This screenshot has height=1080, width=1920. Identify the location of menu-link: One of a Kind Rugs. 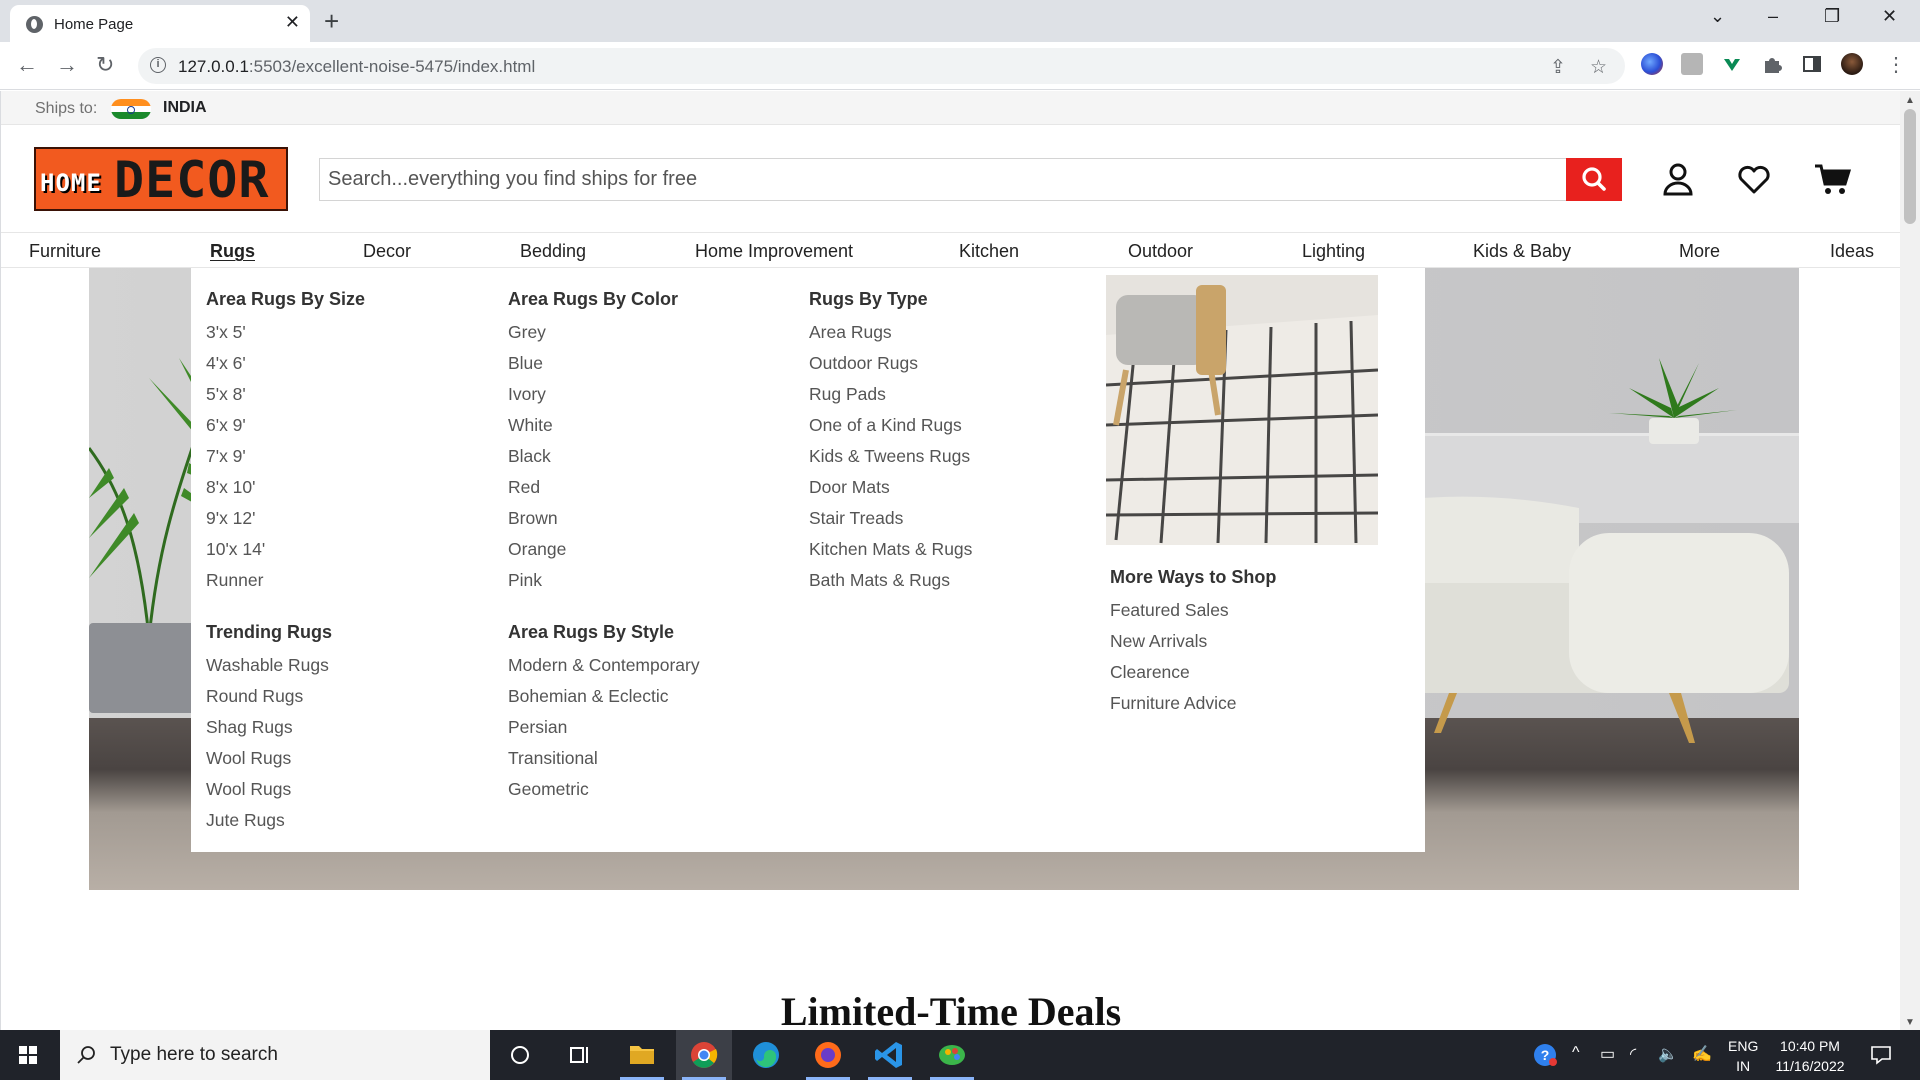
(890, 431).